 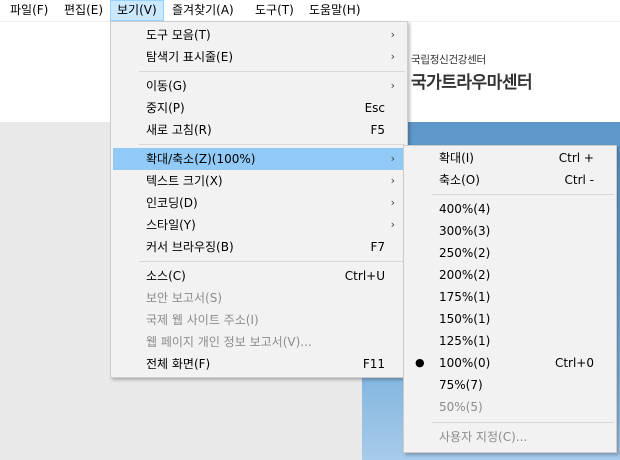 I want to click on menu-item-label: 탐색기 표시줄(E), so click(x=190, y=57).